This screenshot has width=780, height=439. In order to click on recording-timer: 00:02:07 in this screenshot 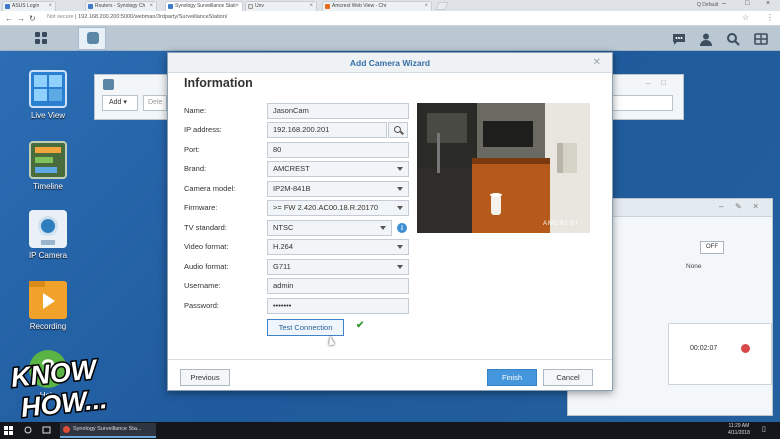, I will do `click(704, 348)`.